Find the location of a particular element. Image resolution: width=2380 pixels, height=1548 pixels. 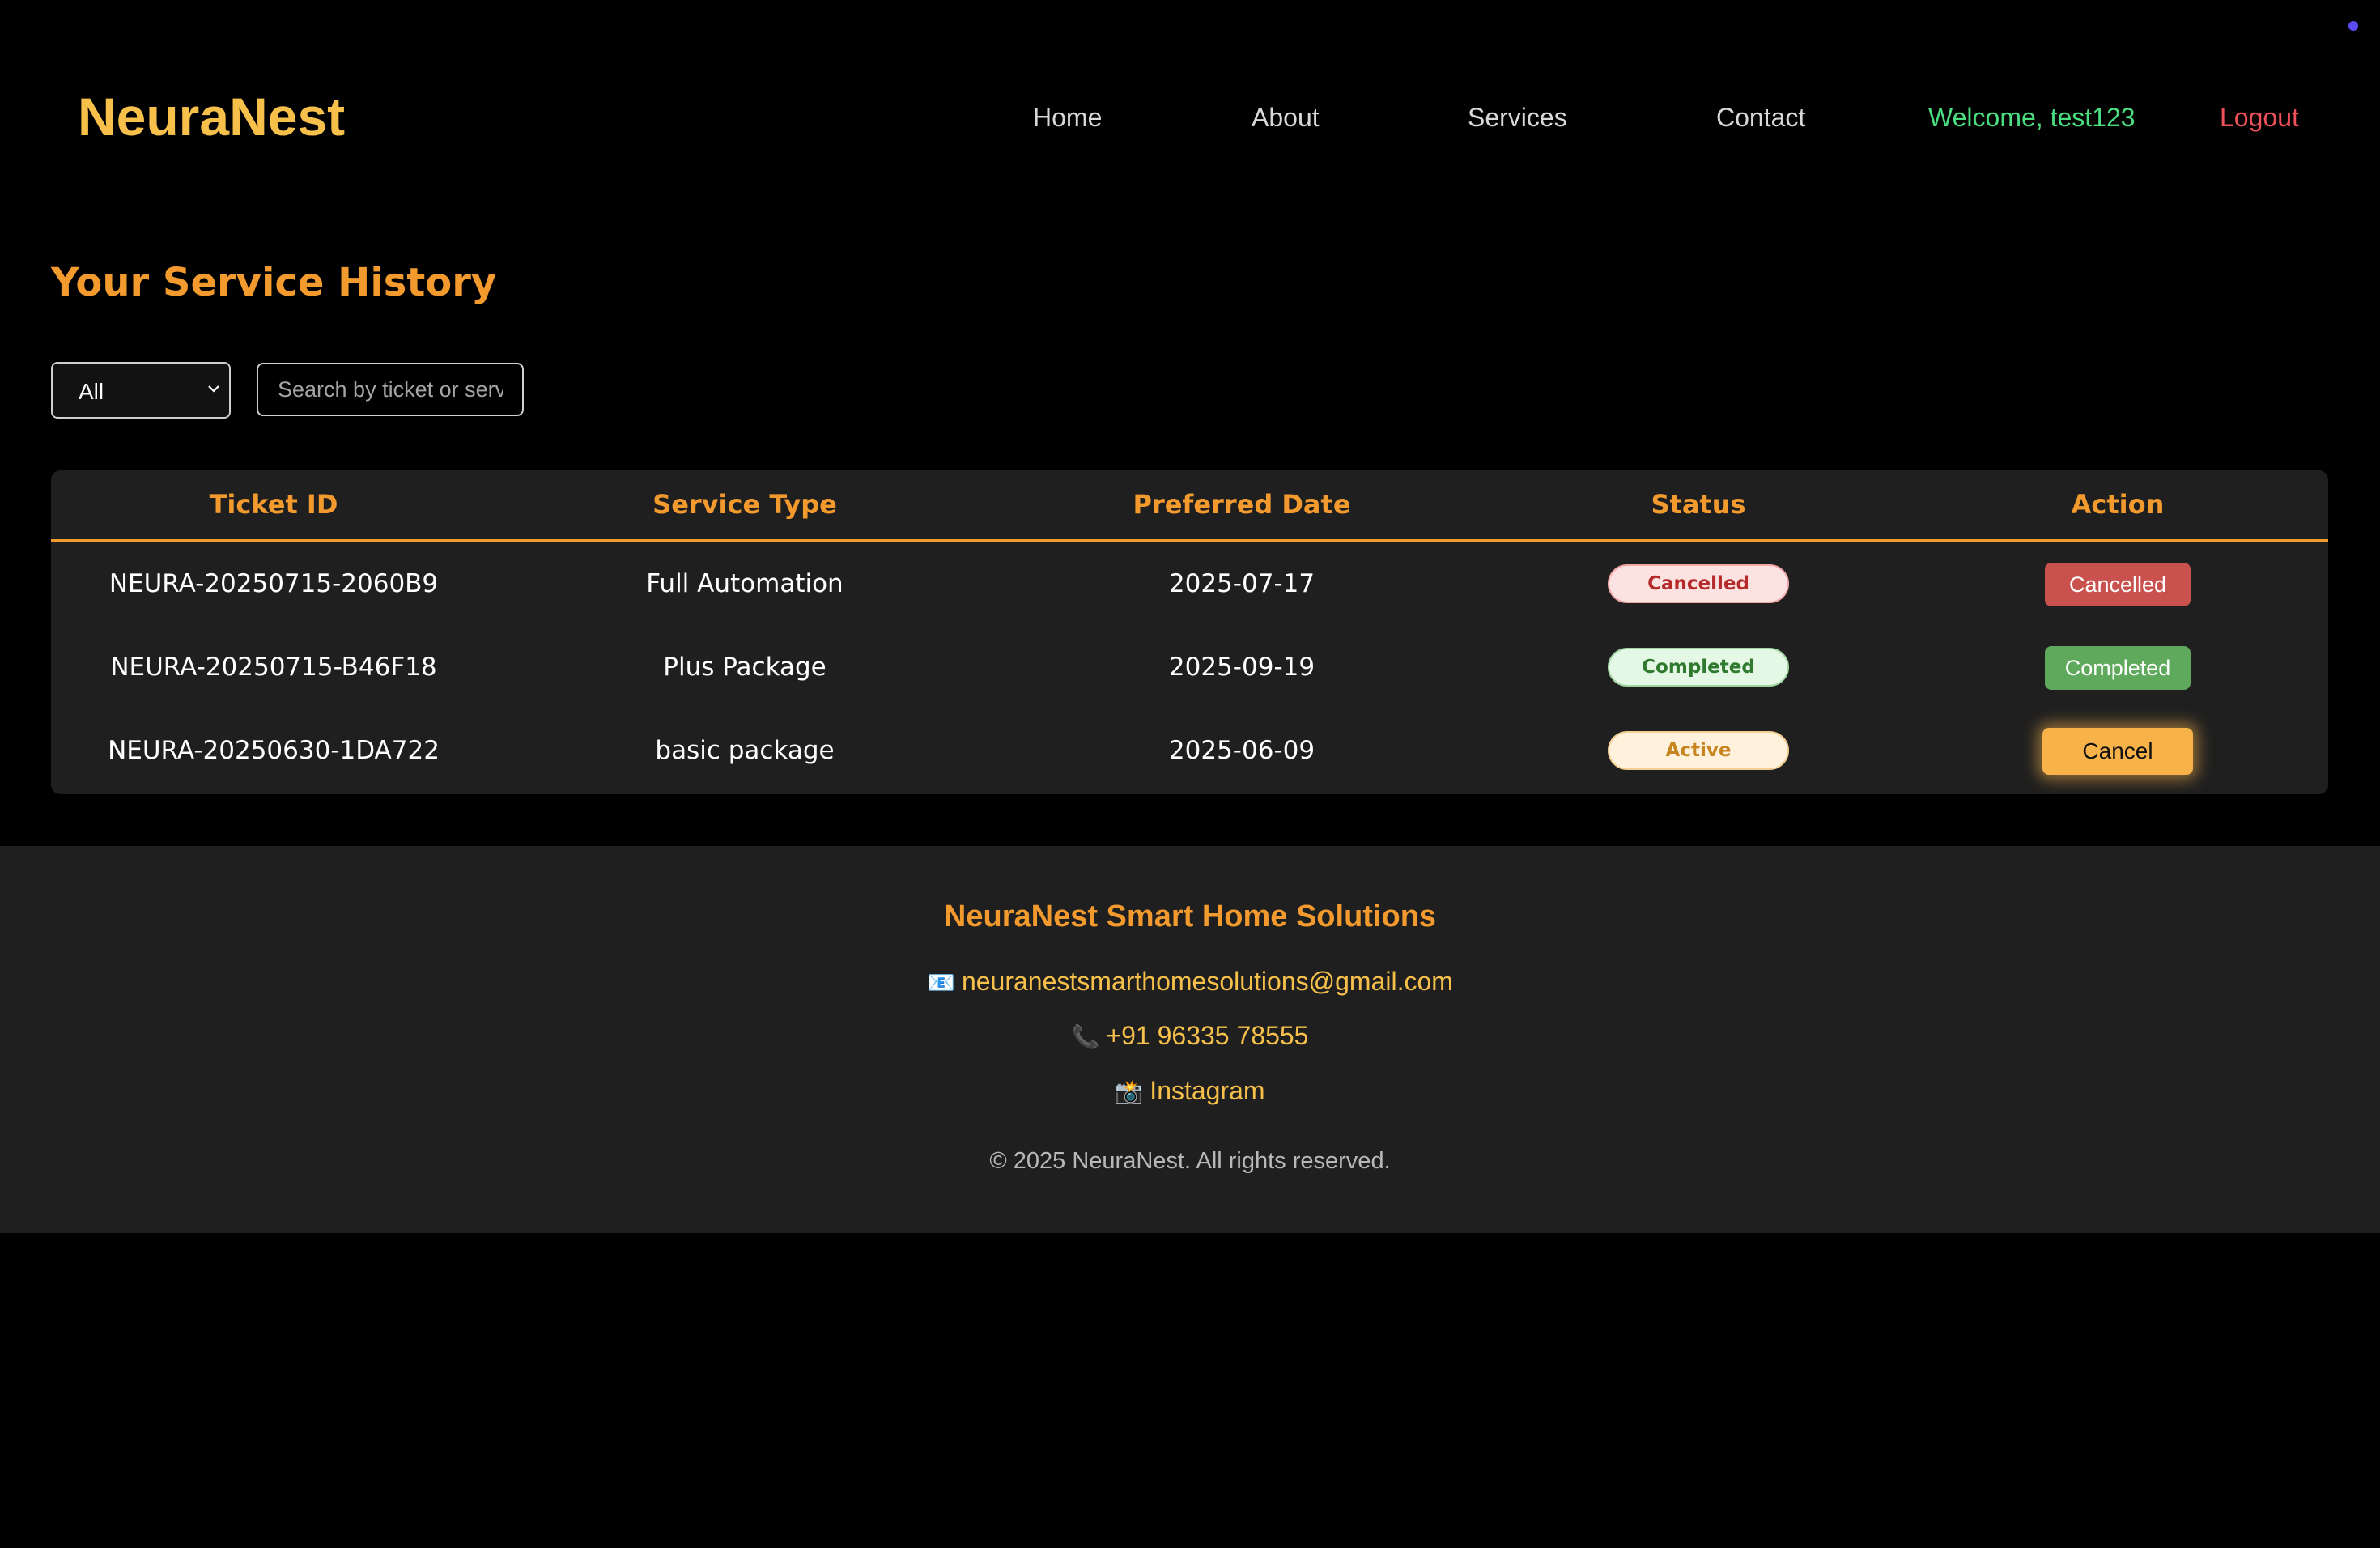

cancelled-button: Cancelled is located at coordinates (2118, 584).